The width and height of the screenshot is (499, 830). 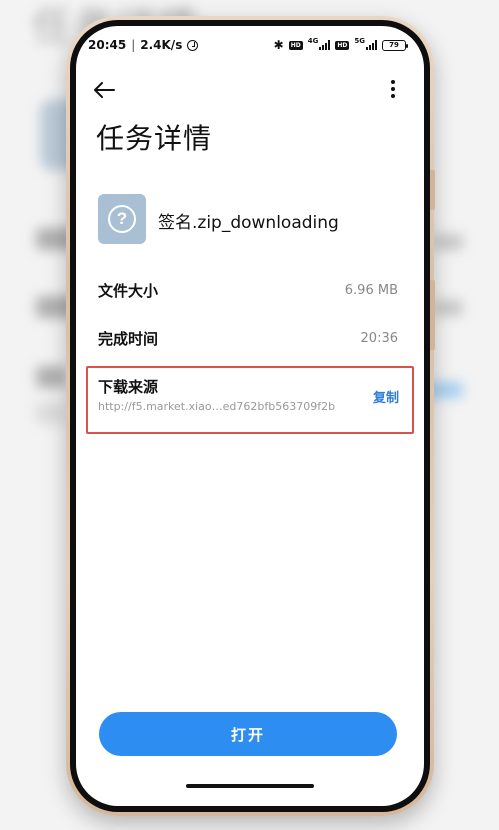 What do you see at coordinates (193, 45) in the screenshot?
I see `alarm-icon` at bounding box center [193, 45].